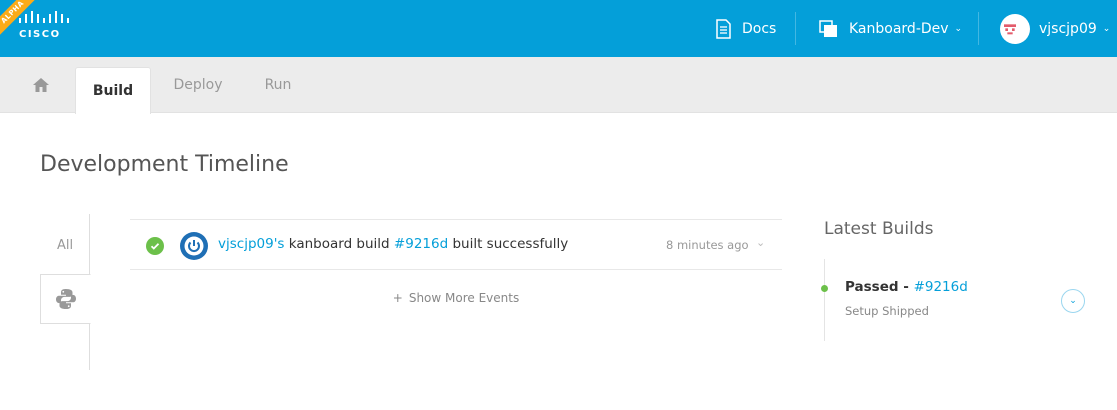 The height and width of the screenshot is (410, 1117). What do you see at coordinates (824, 288) in the screenshot?
I see `status-dot` at bounding box center [824, 288].